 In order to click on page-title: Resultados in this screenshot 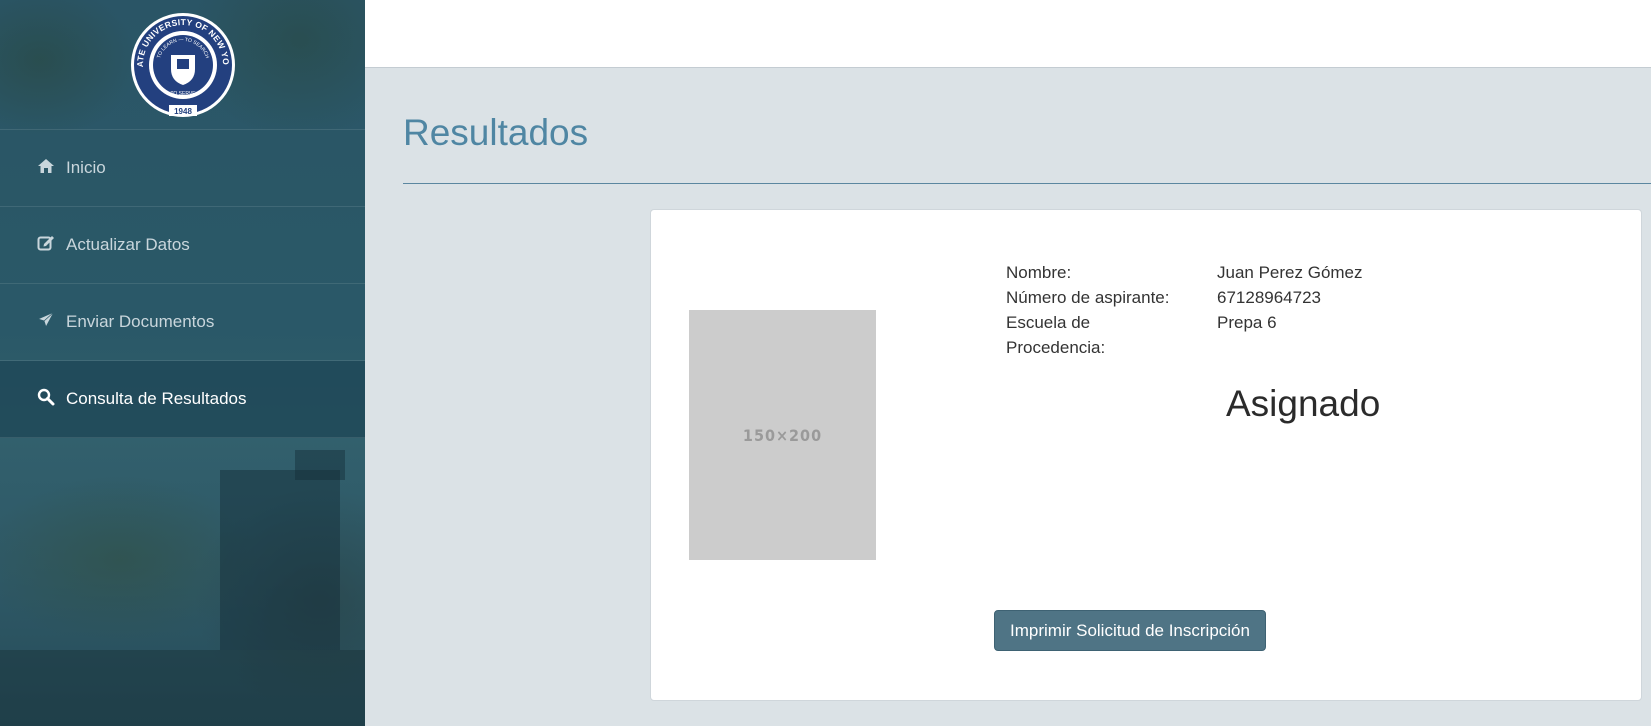, I will do `click(496, 132)`.